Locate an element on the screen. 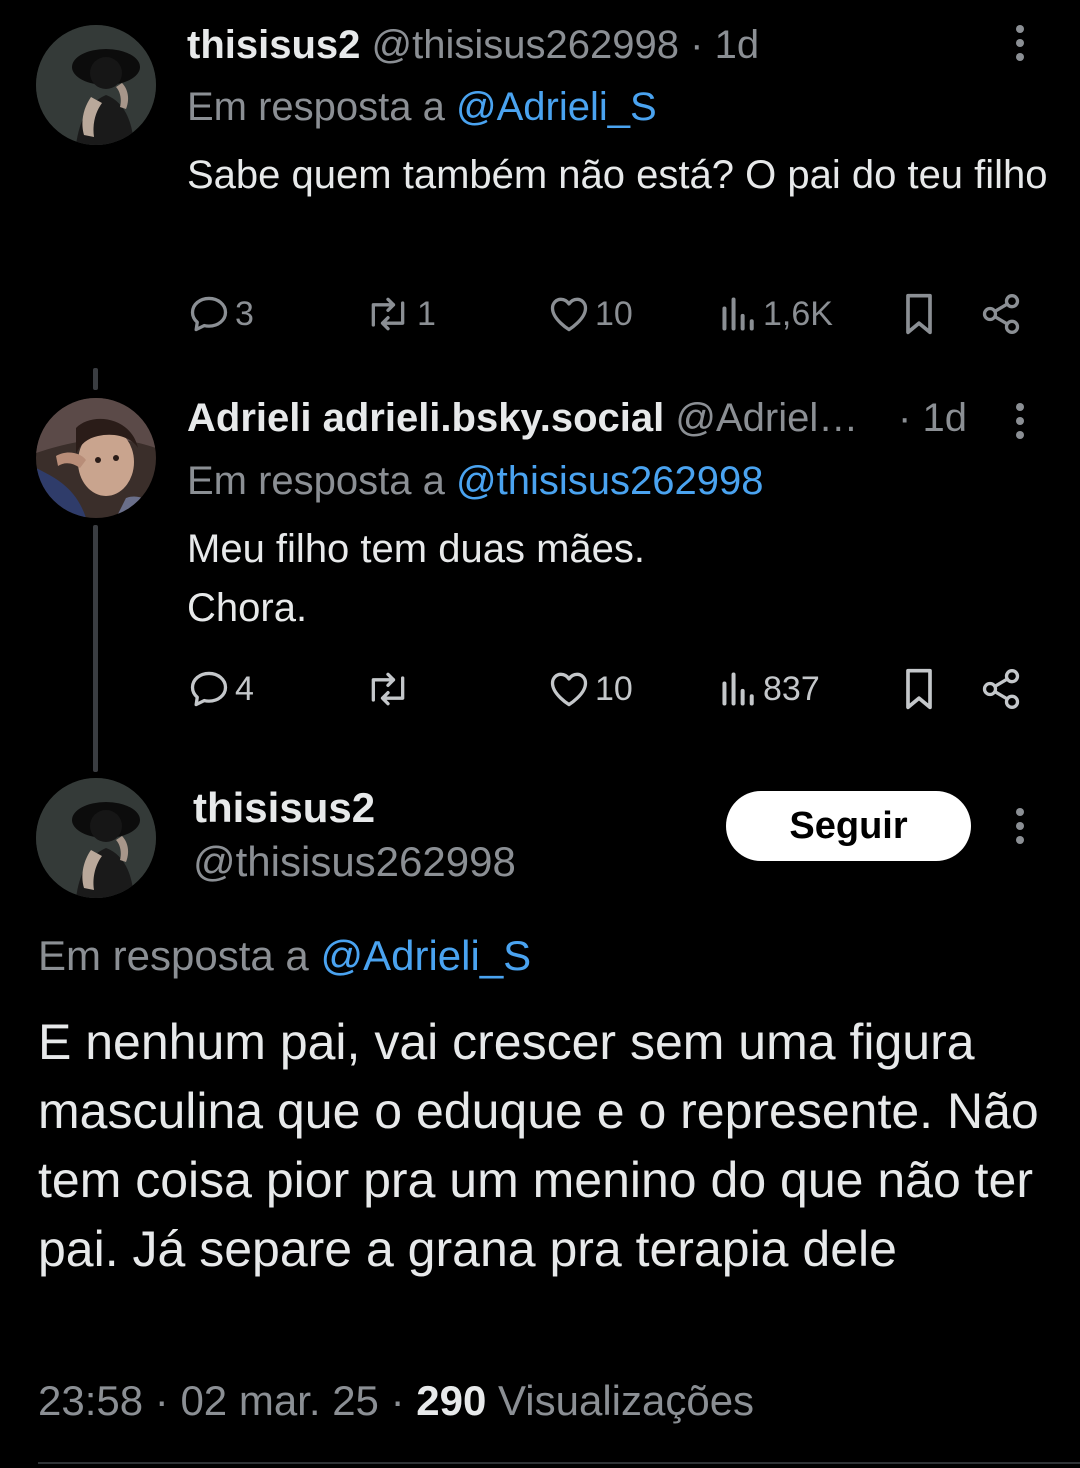 The width and height of the screenshot is (1080, 1468). avatar-woman-portrait-icon is located at coordinates (96, 458).